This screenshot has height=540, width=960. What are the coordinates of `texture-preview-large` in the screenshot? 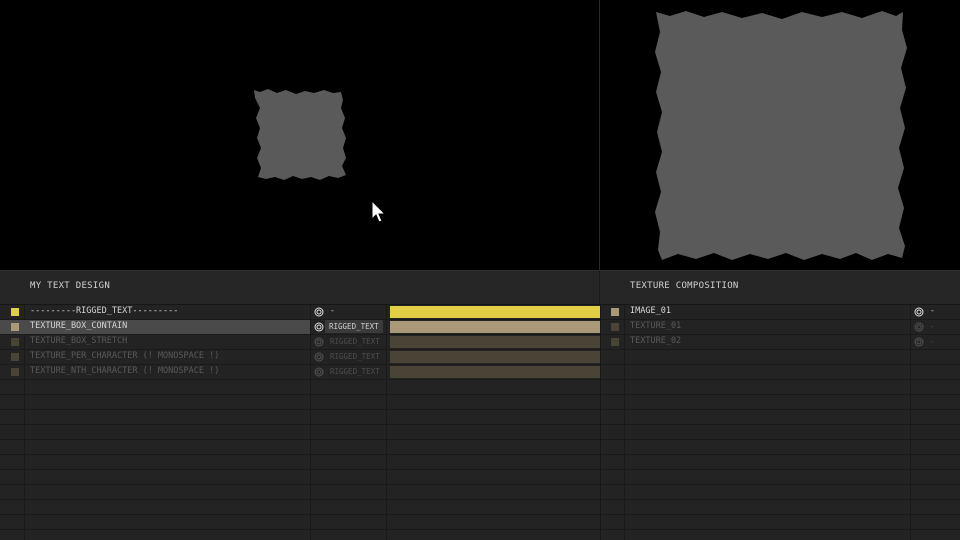 It's located at (781, 135).